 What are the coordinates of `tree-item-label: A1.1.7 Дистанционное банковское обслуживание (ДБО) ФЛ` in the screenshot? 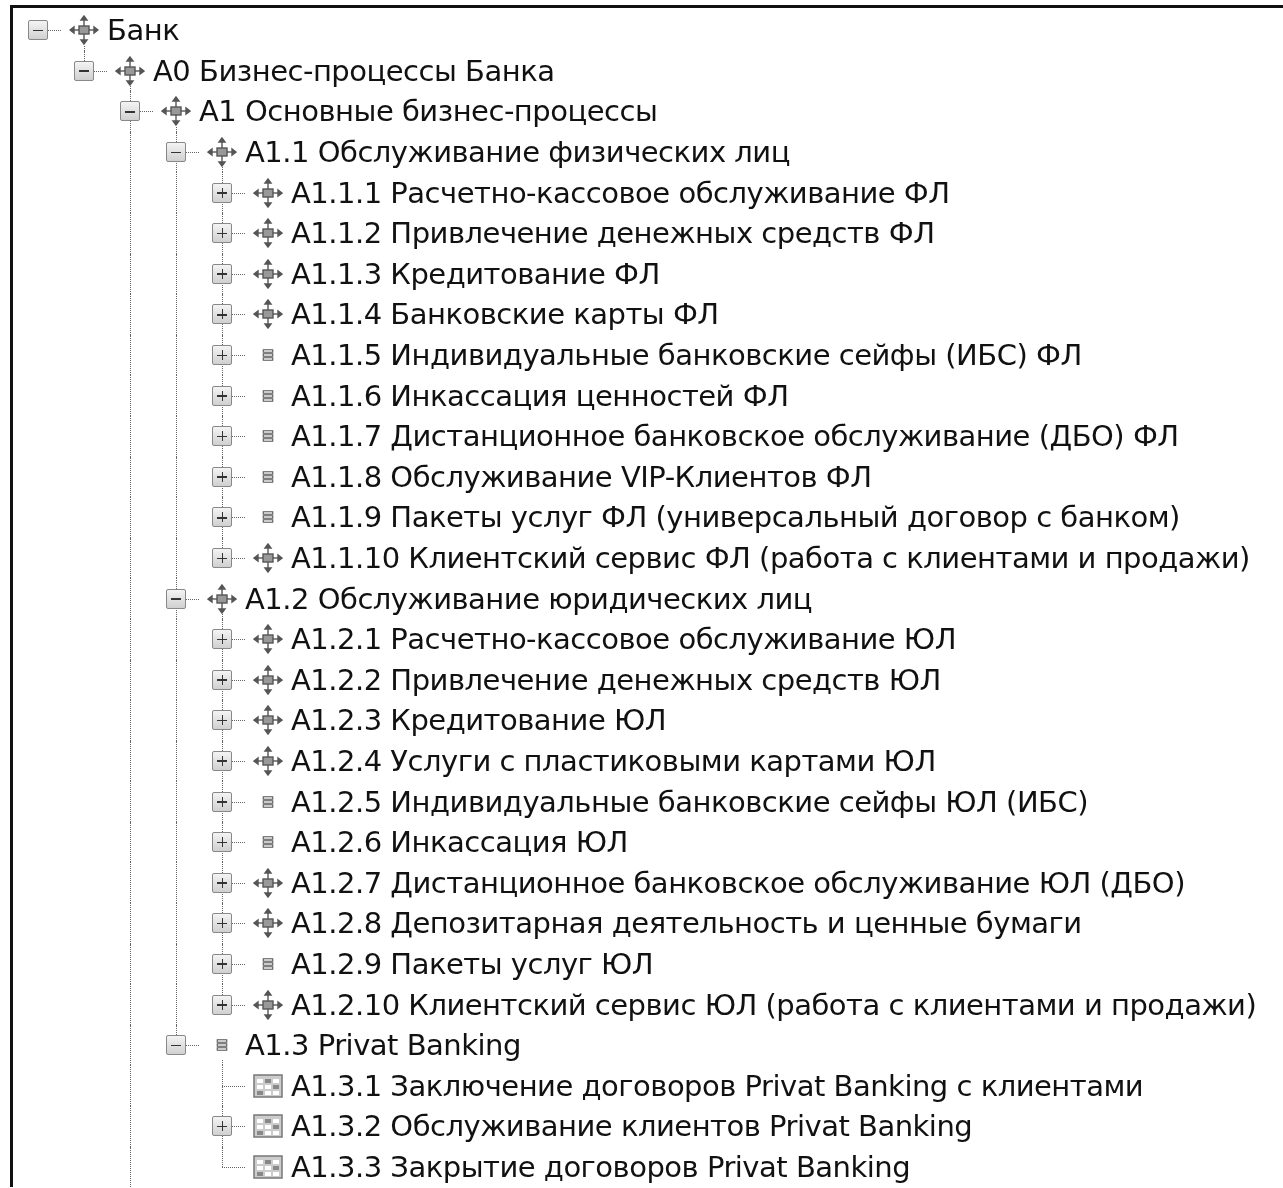 It's located at (735, 436).